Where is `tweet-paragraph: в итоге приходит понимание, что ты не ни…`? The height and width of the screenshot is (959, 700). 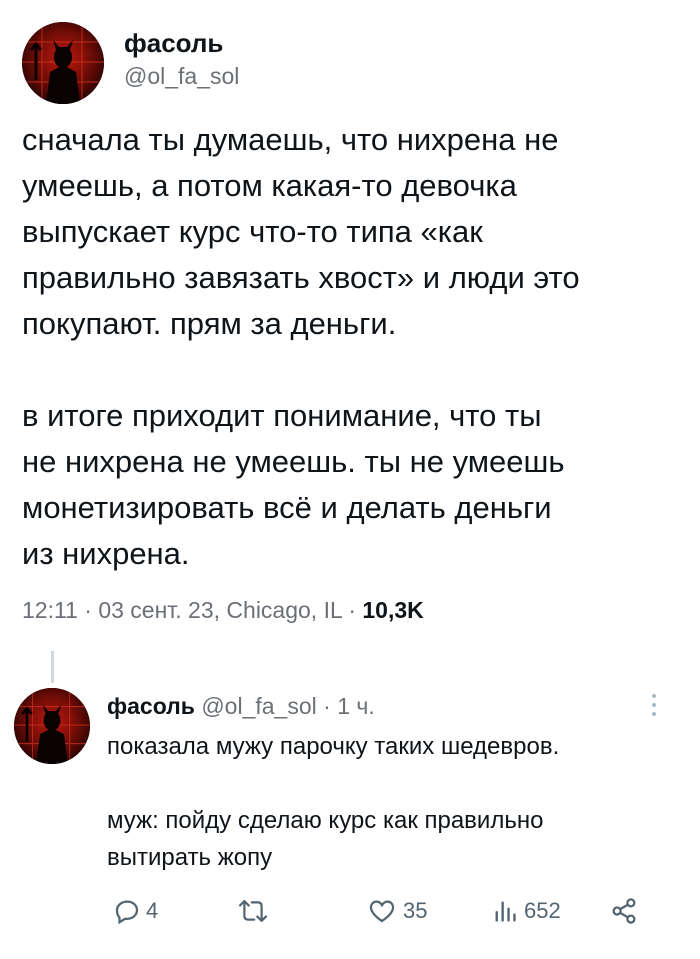 tweet-paragraph: в итоге приходит понимание, что ты не ни… is located at coordinates (293, 484).